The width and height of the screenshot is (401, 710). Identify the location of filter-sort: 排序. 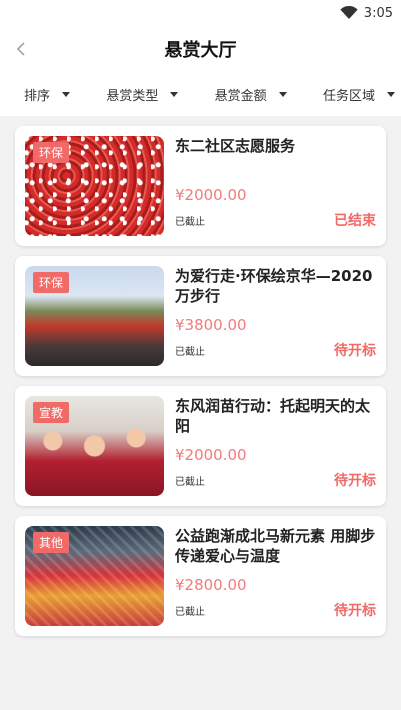
(47, 94).